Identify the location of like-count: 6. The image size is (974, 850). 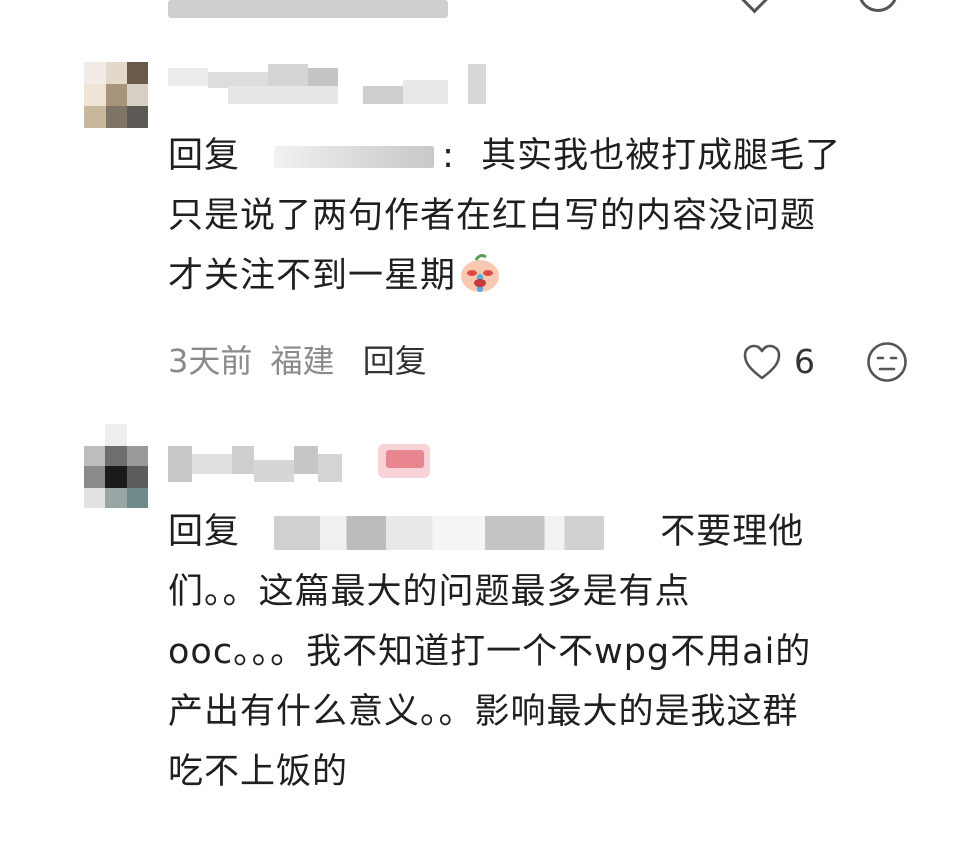
(804, 361).